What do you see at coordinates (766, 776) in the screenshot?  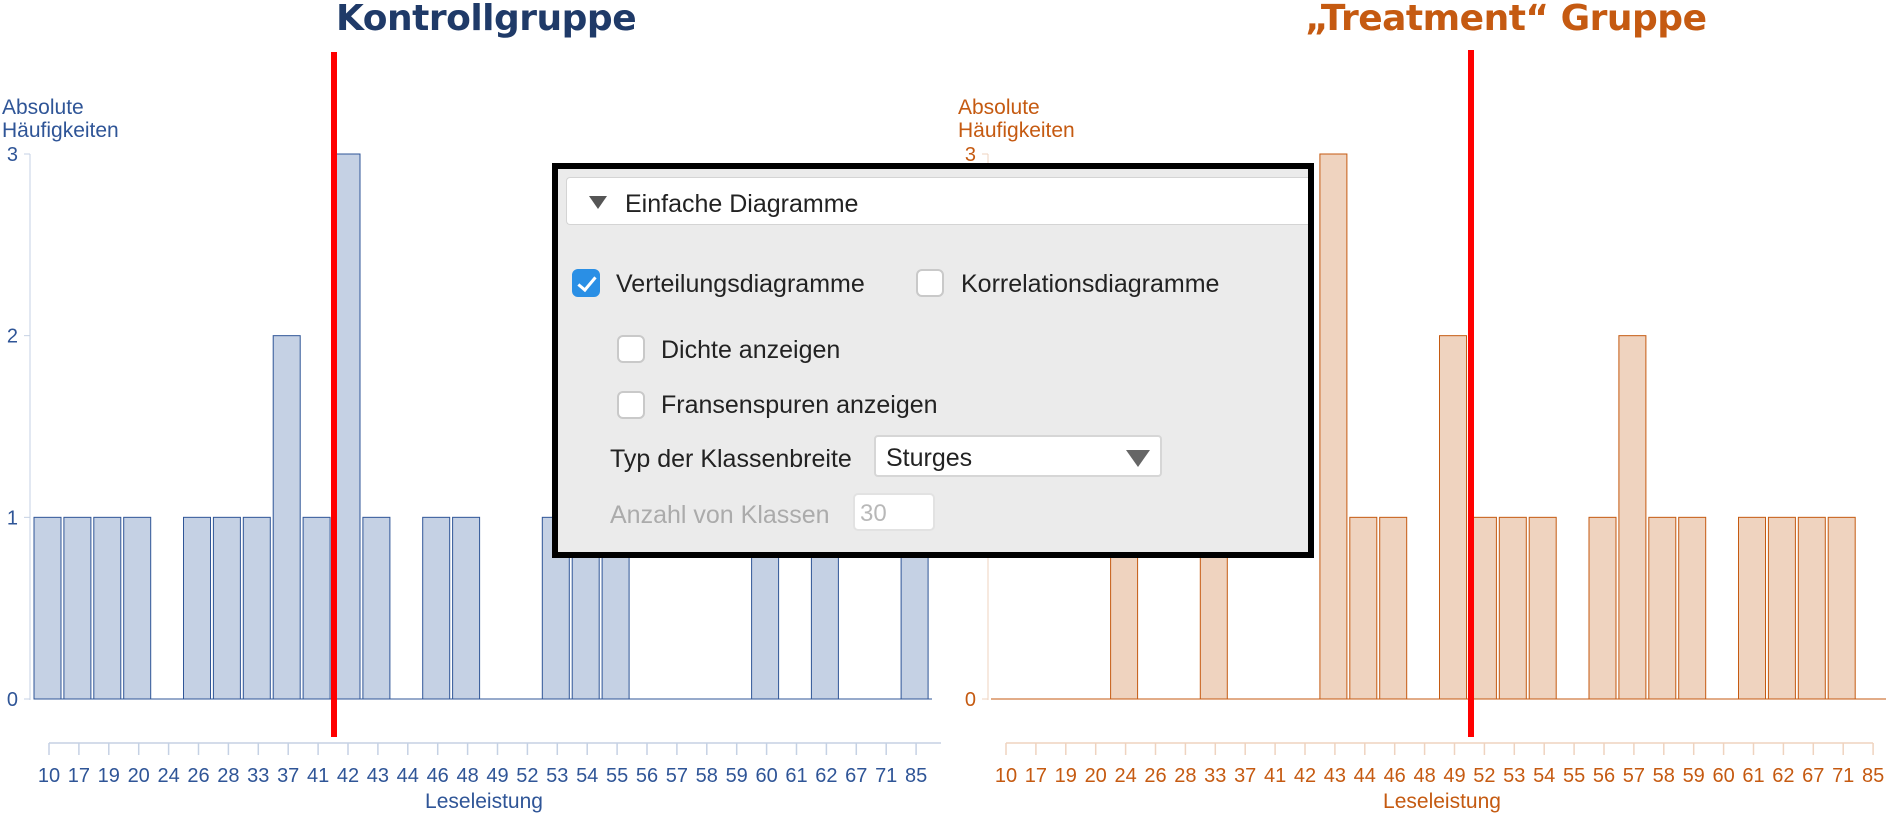 I see `control-x-tick-label: 60` at bounding box center [766, 776].